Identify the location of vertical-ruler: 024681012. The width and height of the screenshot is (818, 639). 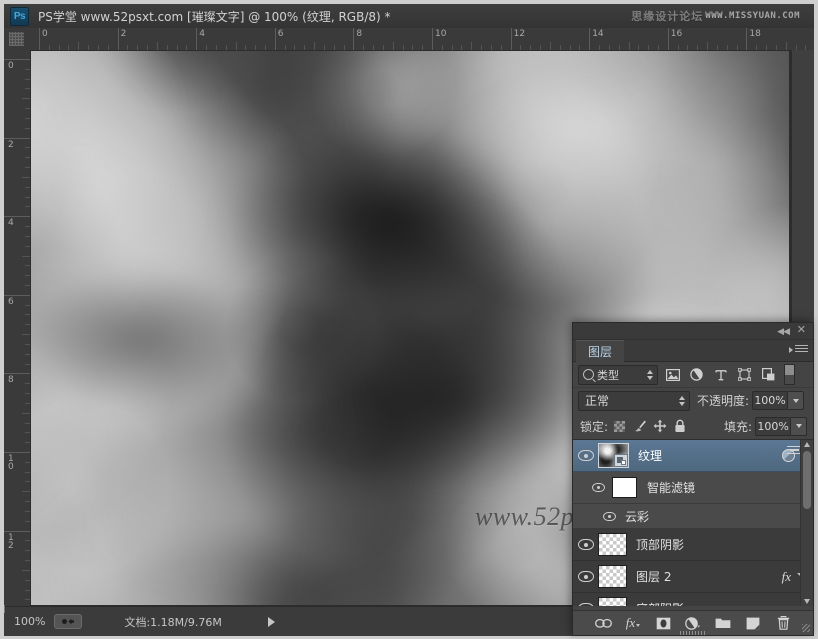
(17, 328).